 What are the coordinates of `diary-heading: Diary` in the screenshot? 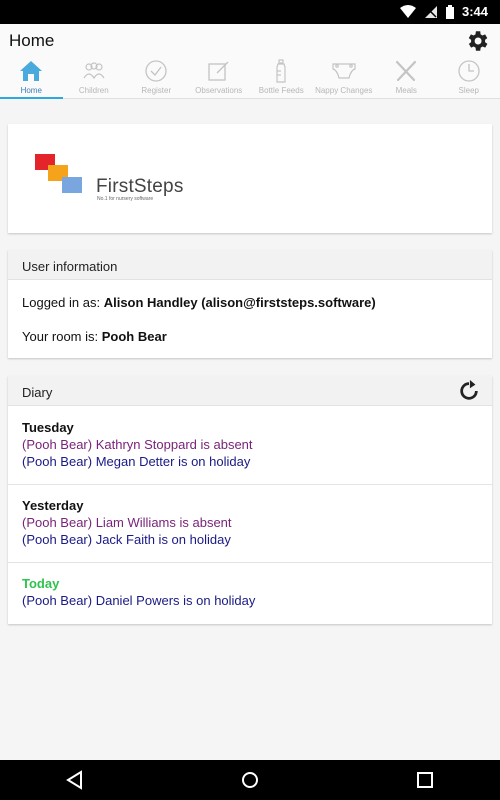 It's located at (37, 392).